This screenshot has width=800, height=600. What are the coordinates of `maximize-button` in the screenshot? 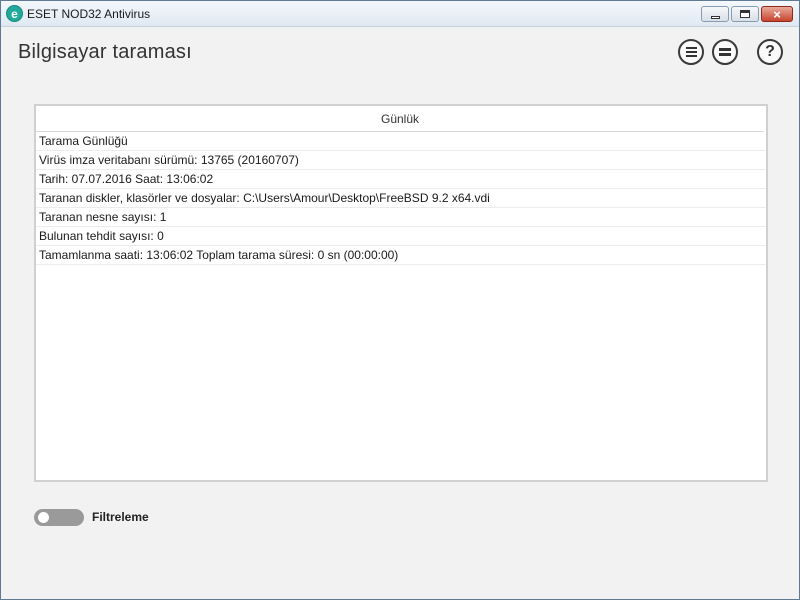 It's located at (745, 14).